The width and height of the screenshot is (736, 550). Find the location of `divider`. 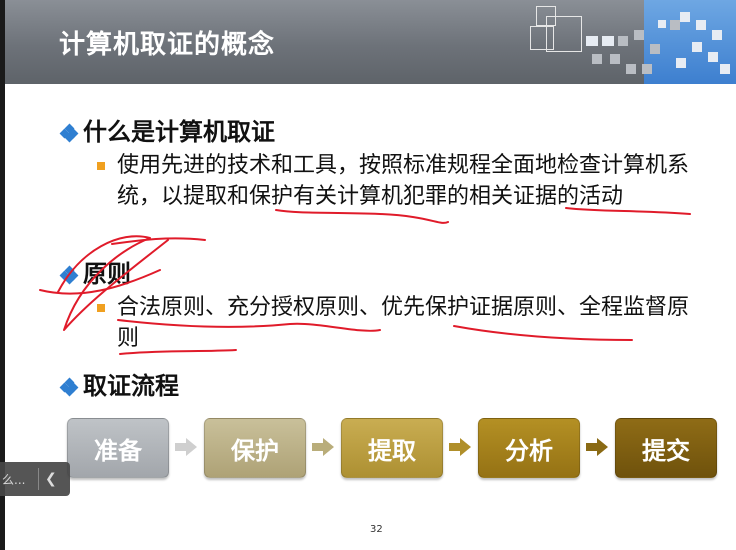

divider is located at coordinates (38, 479).